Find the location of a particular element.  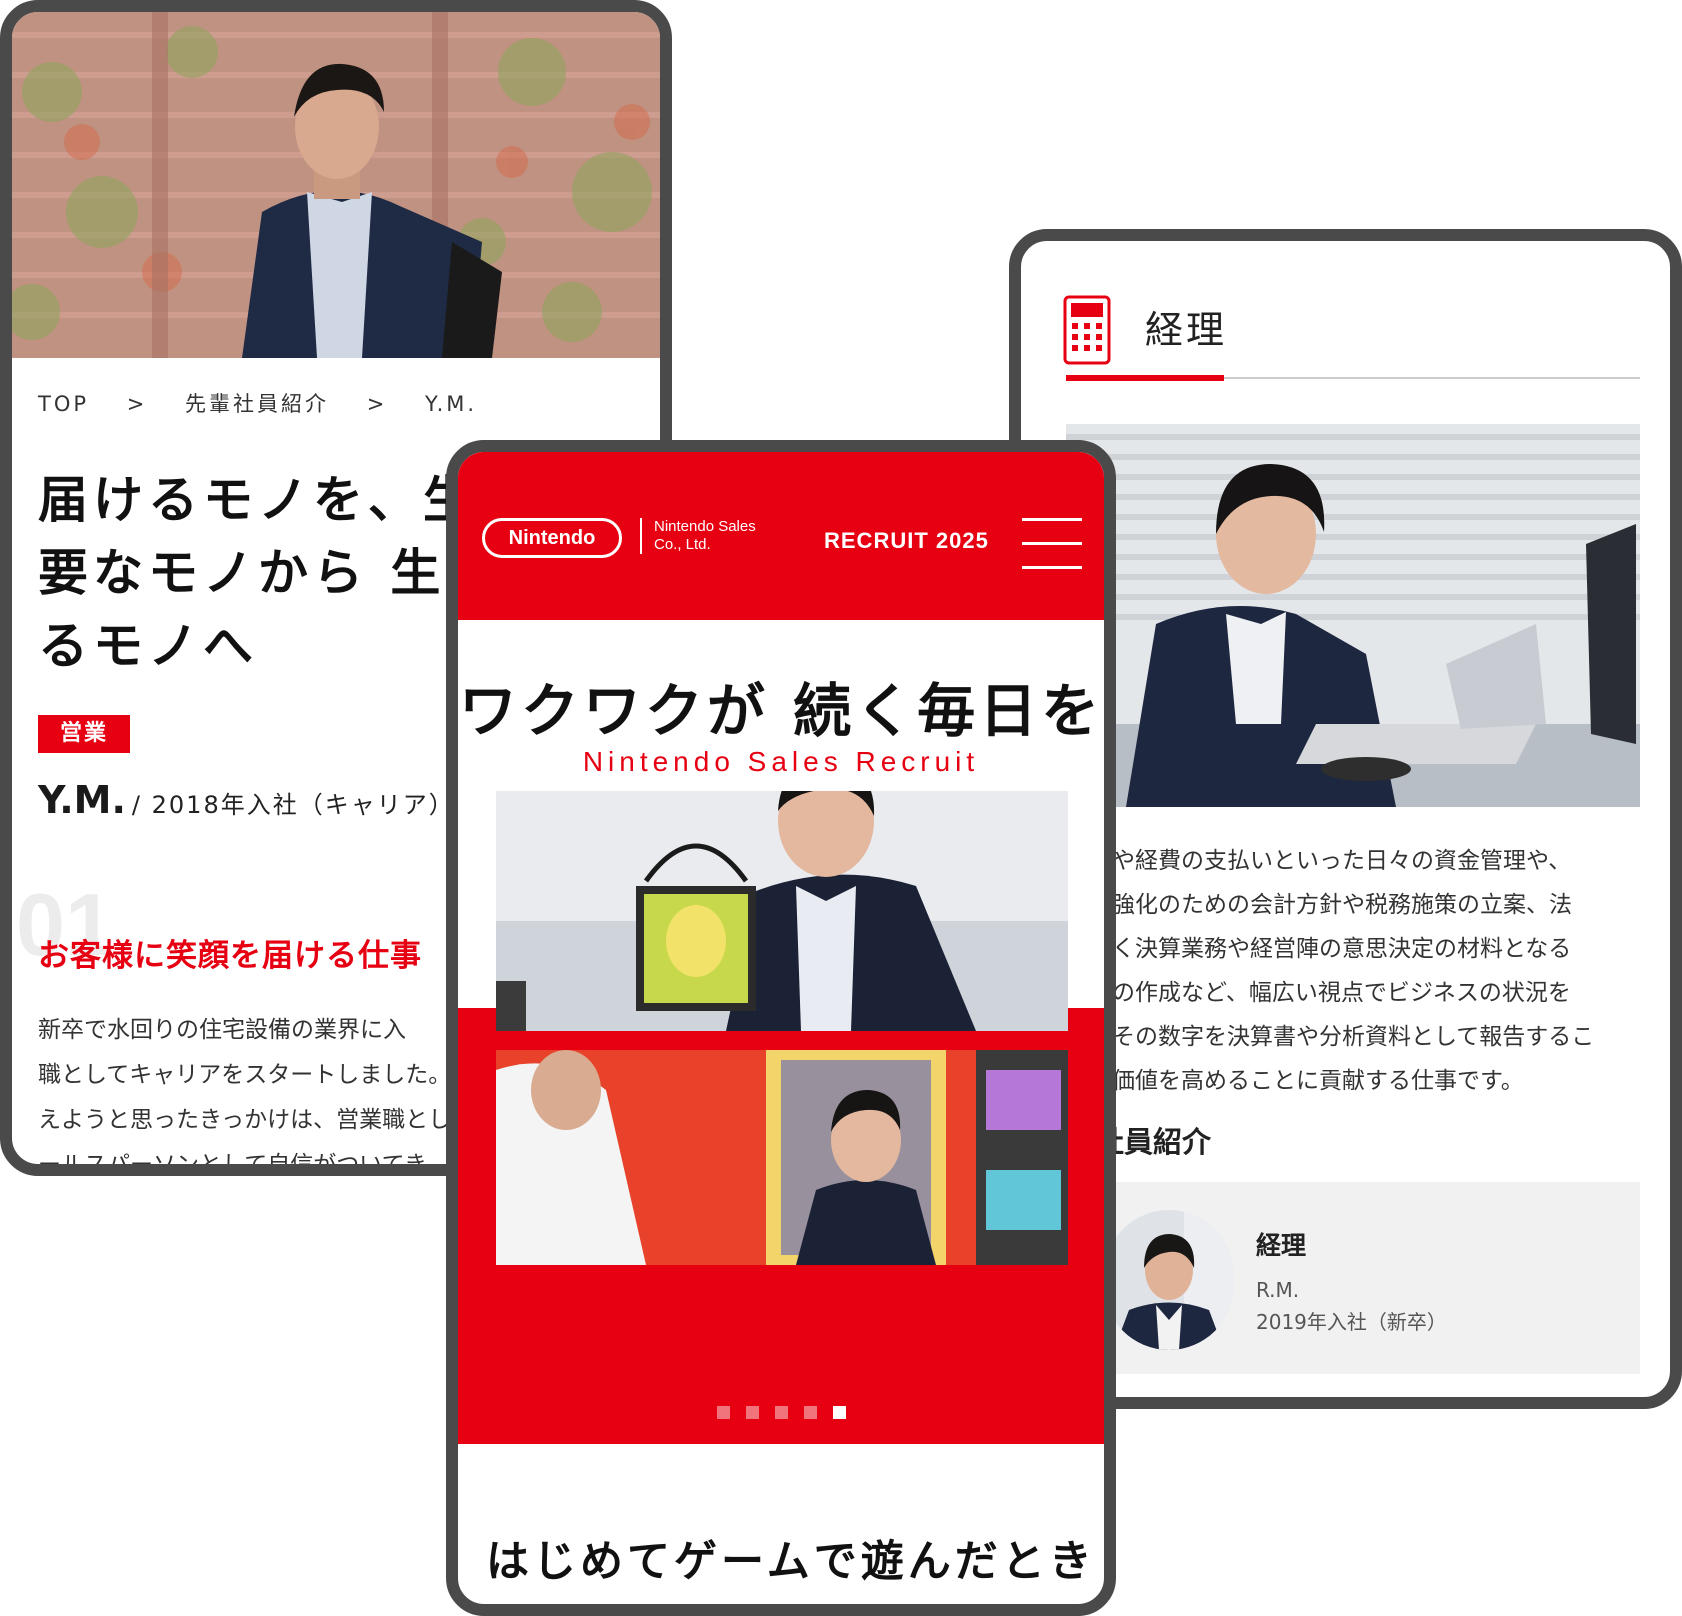

description-line: 企業価値を高めることに貢献する仕事です。 is located at coordinates (1295, 1081).